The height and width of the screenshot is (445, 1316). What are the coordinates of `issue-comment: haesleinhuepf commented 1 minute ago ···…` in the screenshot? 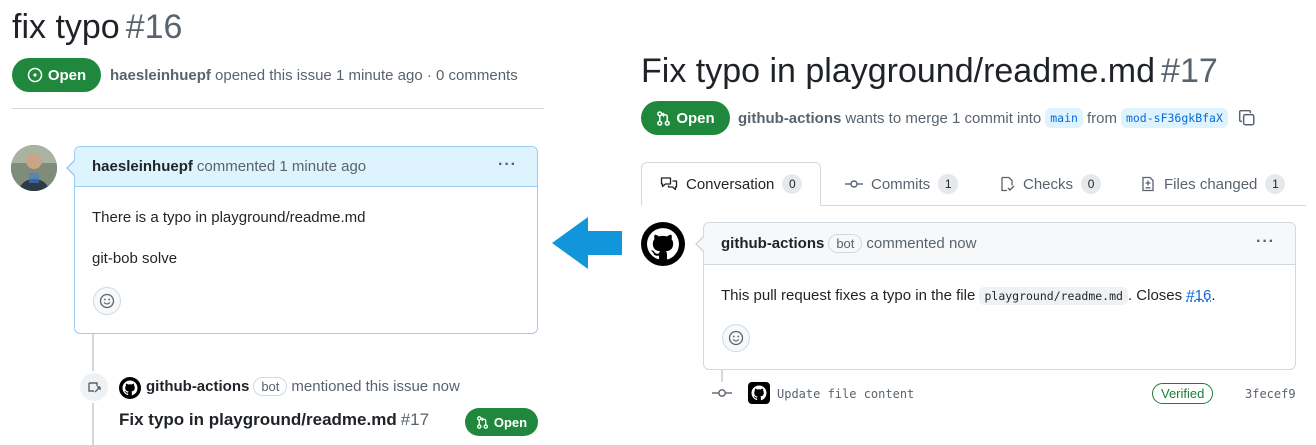 It's located at (306, 240).